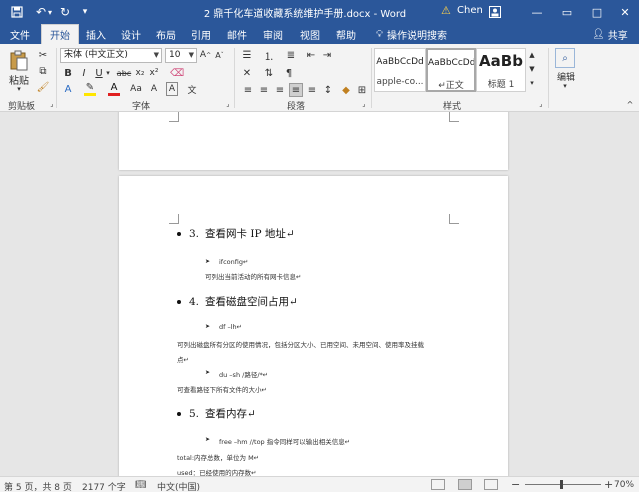 This screenshot has width=639, height=492. Describe the element at coordinates (177, 73) in the screenshot. I see `clear-formatting-icon: ⌫` at that location.